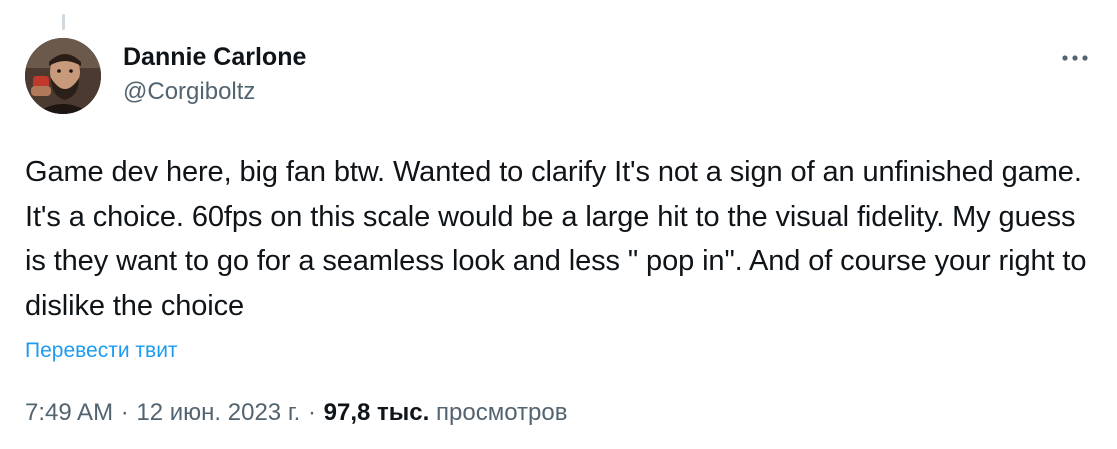 The height and width of the screenshot is (449, 1117). Describe the element at coordinates (502, 412) in the screenshot. I see `views-label: просмотров` at that location.